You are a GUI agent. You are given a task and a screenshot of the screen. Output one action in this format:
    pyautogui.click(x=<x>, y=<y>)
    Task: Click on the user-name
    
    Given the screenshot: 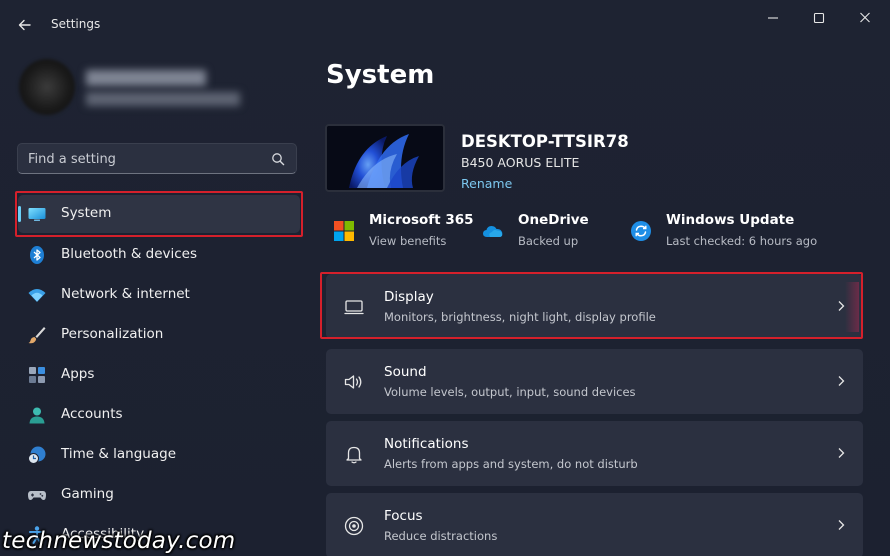 What is the action you would take?
    pyautogui.click(x=146, y=78)
    